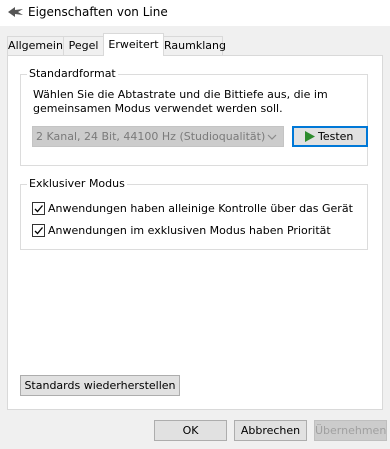  What do you see at coordinates (77, 184) in the screenshot?
I see `group-label-exclusive: Exklusiver Modus` at bounding box center [77, 184].